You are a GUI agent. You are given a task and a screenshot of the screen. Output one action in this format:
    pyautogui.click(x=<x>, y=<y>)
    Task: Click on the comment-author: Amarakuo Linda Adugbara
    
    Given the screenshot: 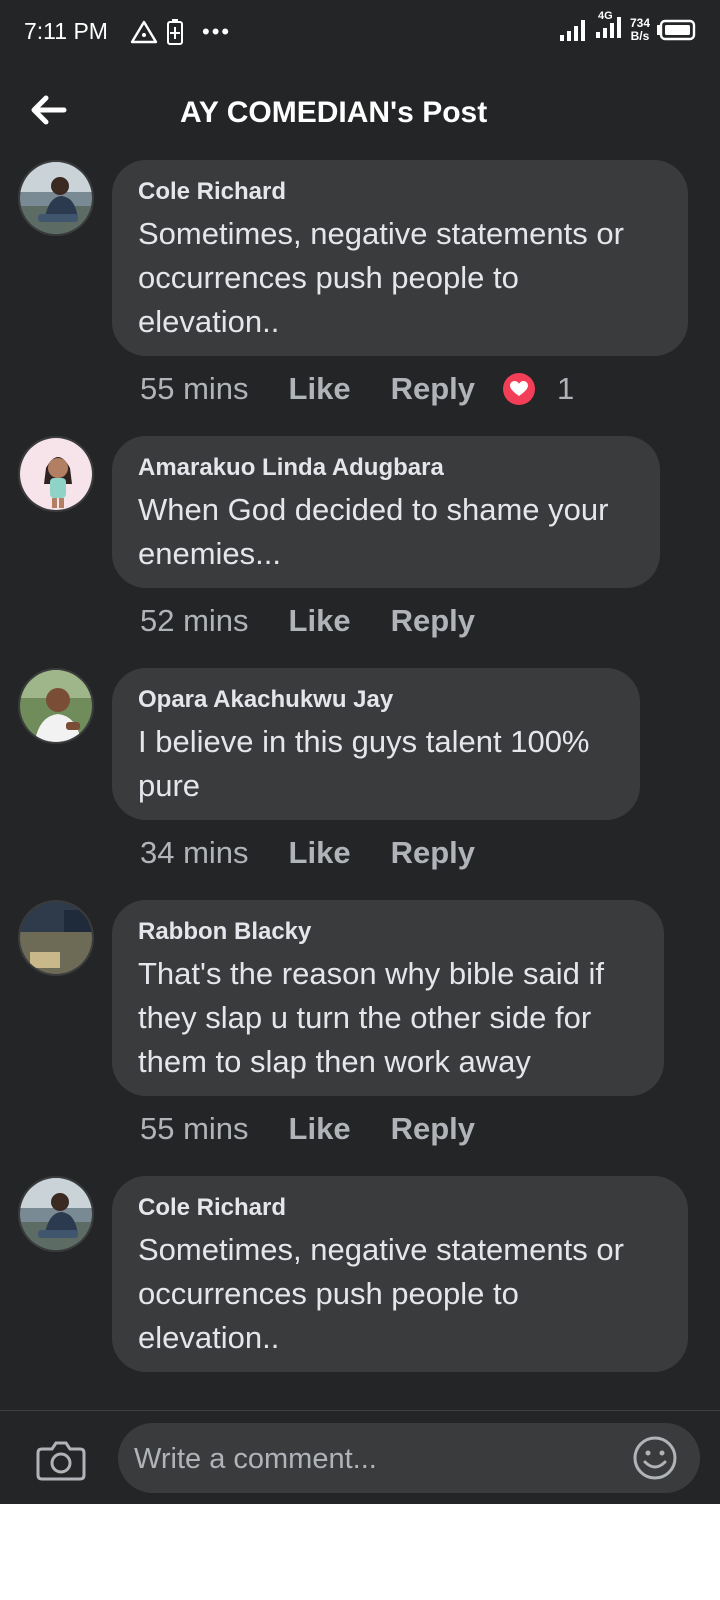 What is the action you would take?
    pyautogui.click(x=386, y=468)
    